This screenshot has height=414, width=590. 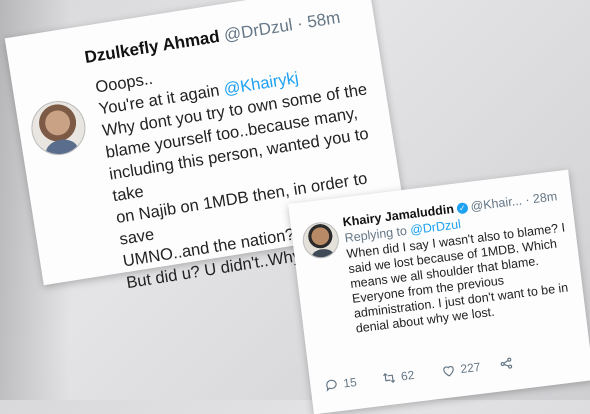 I want to click on share-button, so click(x=506, y=364).